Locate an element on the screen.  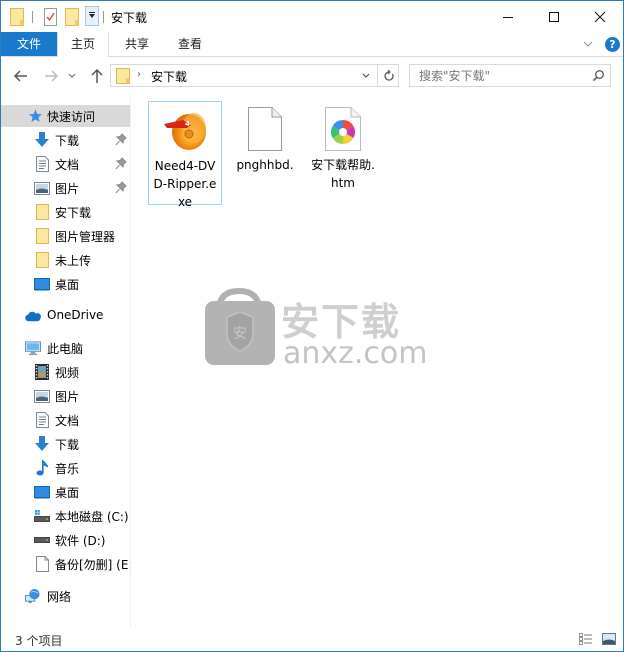
new-folder-icon is located at coordinates (72, 17).